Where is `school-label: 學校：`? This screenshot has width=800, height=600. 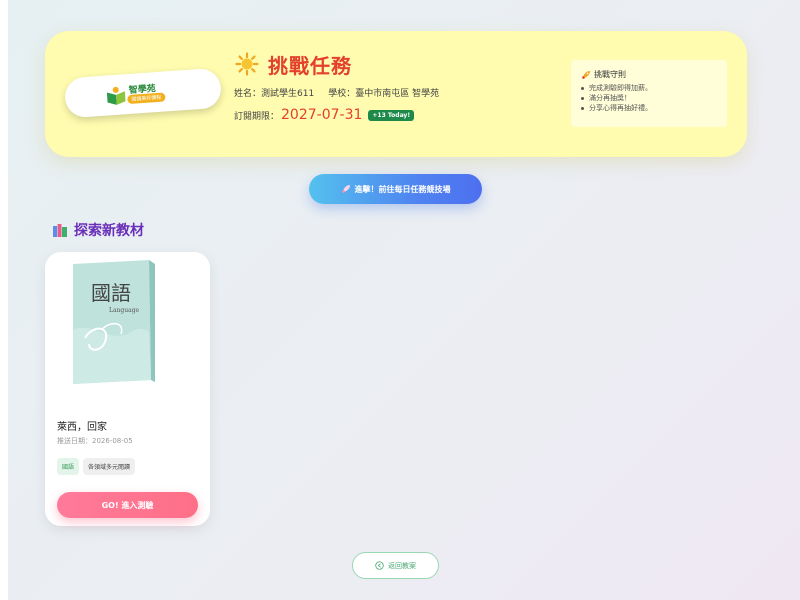 school-label: 學校： is located at coordinates (342, 94).